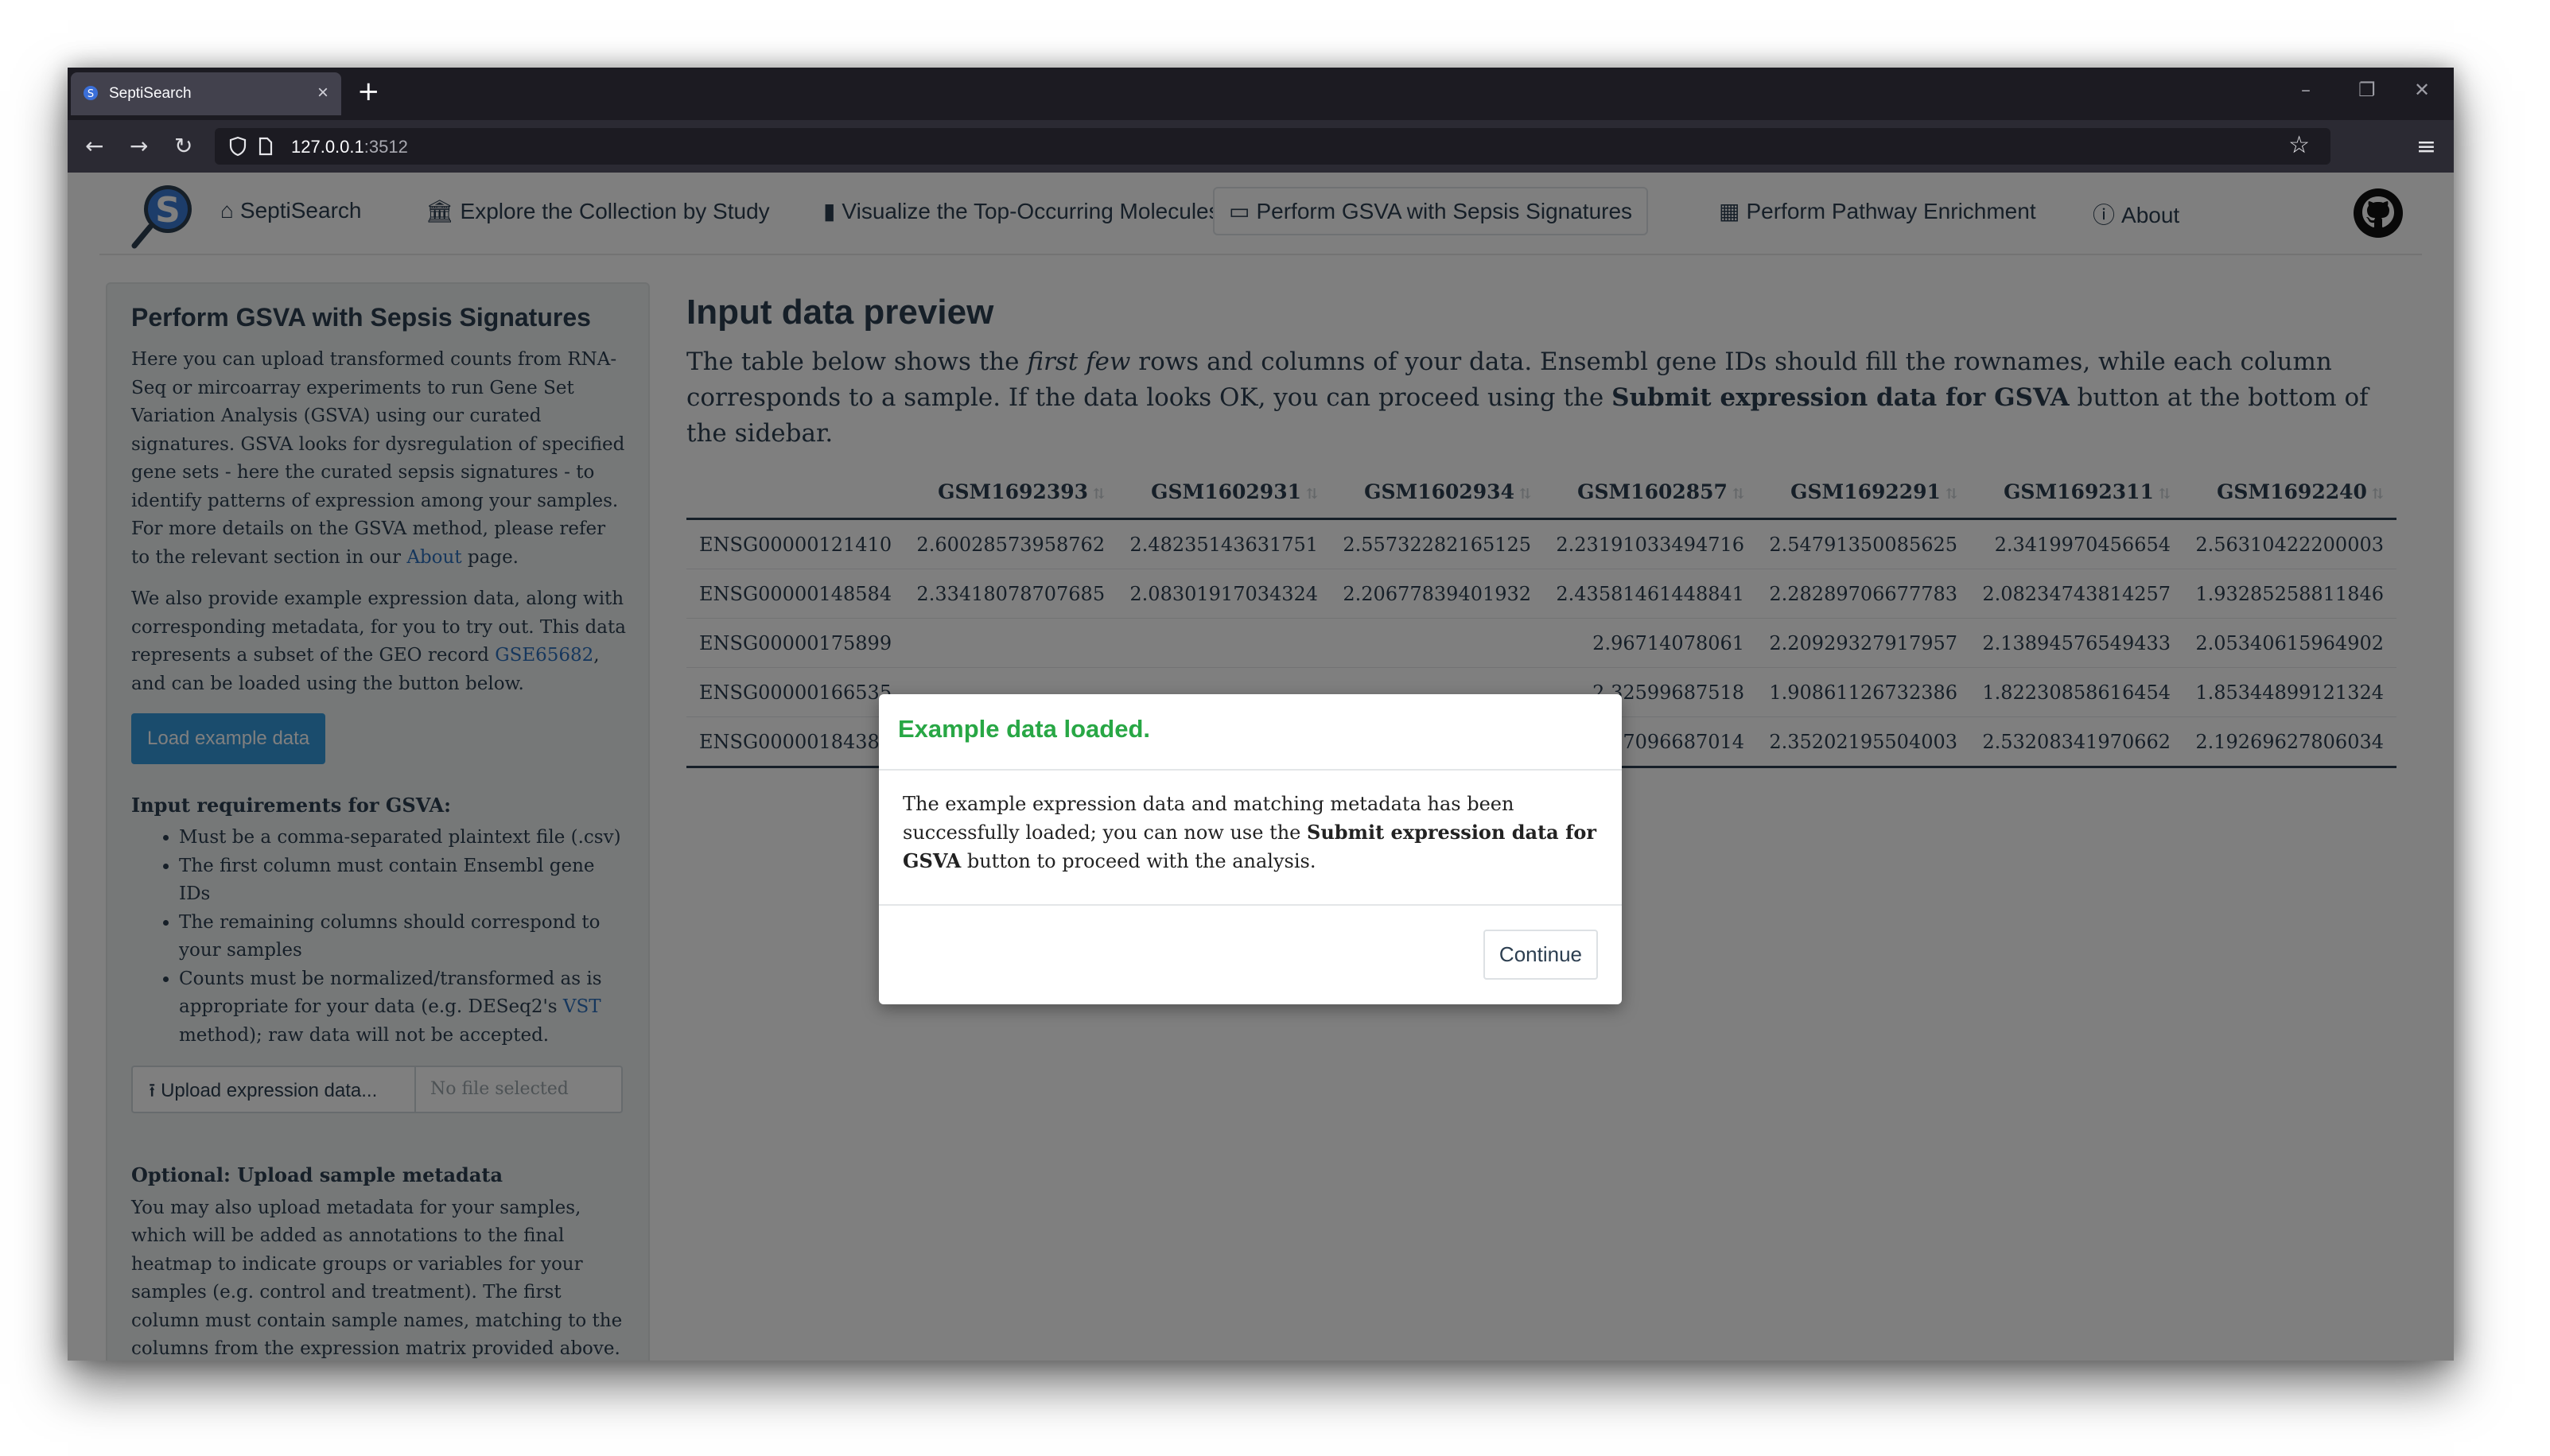 The image size is (2550, 1456). I want to click on svg-text: S, so click(90, 94).